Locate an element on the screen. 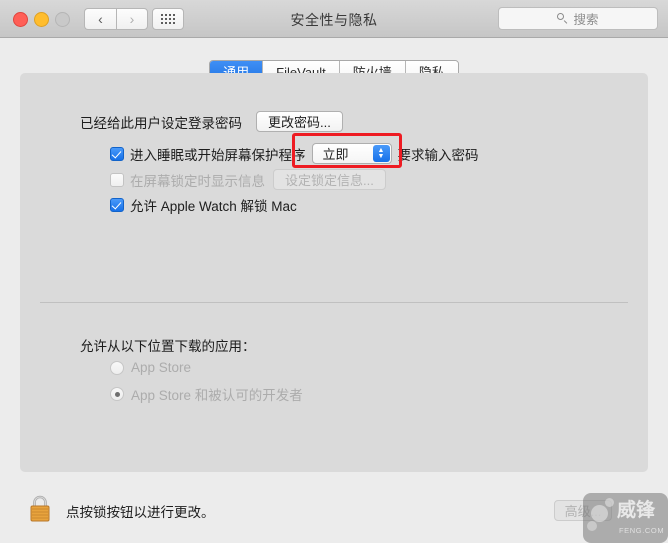  watermark-logo-icon is located at coordinates (599, 513).